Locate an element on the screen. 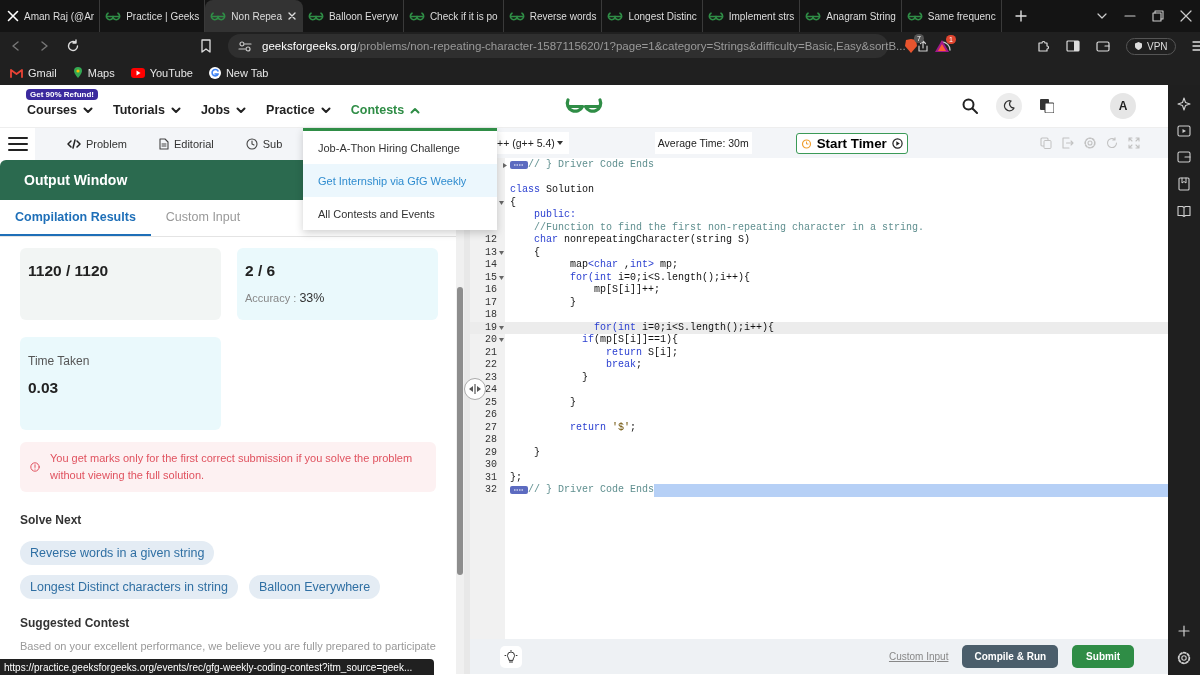 This screenshot has width=1200, height=675. code-line: char nonrepeatingCharacter(string S) is located at coordinates (642, 240).